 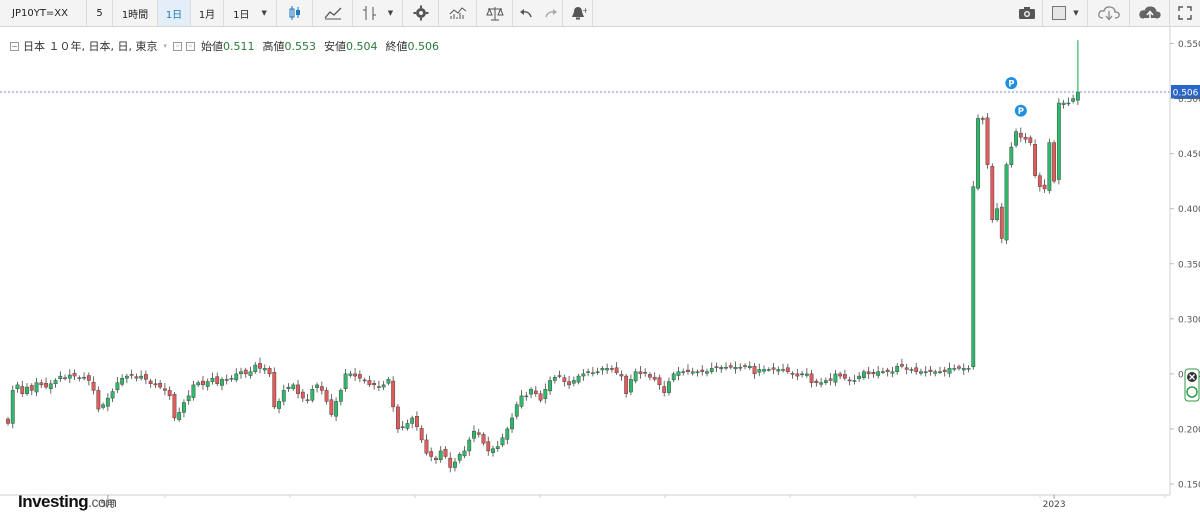 I want to click on area-chart-button, so click(x=333, y=13).